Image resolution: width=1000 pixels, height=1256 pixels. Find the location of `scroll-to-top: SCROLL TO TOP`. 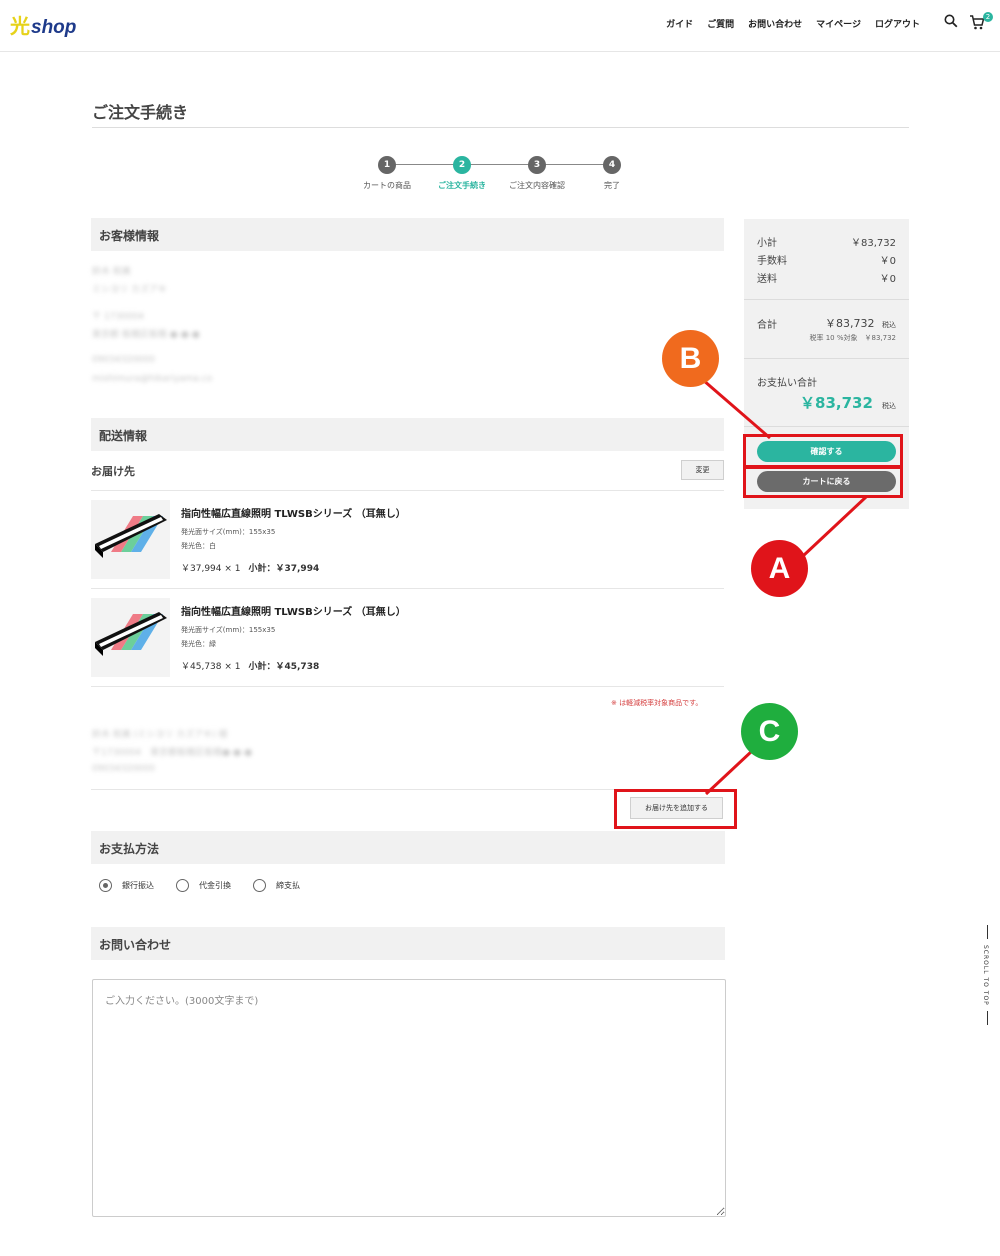

scroll-to-top: SCROLL TO TOP is located at coordinates (987, 975).